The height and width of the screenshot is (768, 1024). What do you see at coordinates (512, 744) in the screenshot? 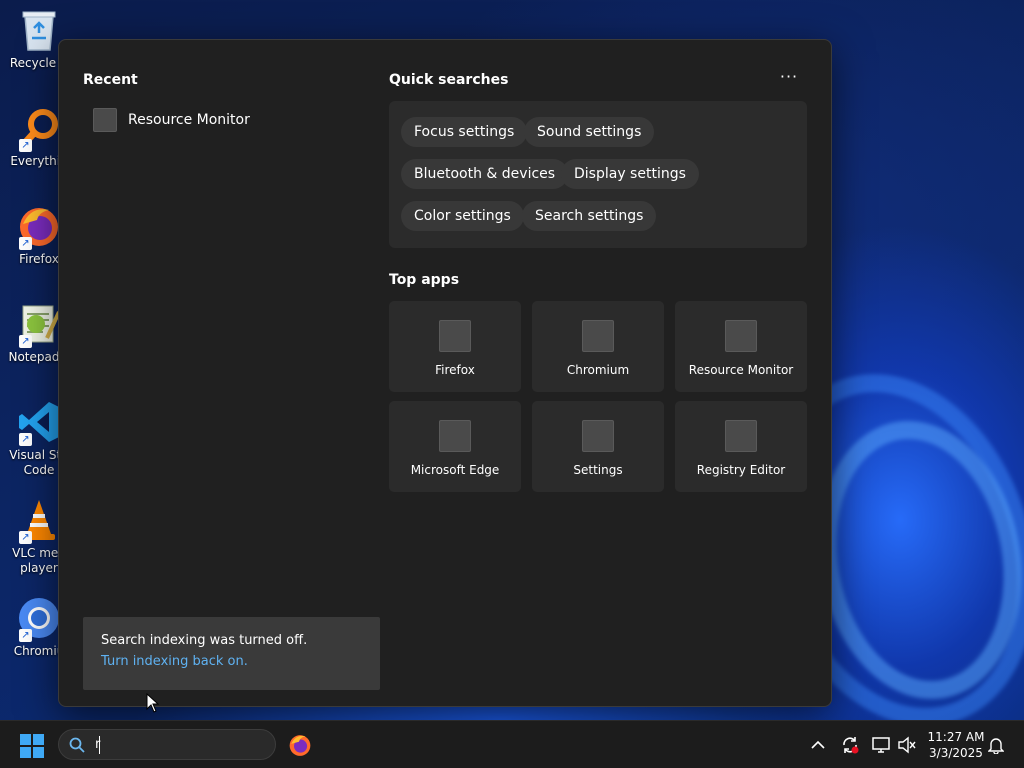
I see `taskbar: r 11:27 AM 3/3/2025` at bounding box center [512, 744].